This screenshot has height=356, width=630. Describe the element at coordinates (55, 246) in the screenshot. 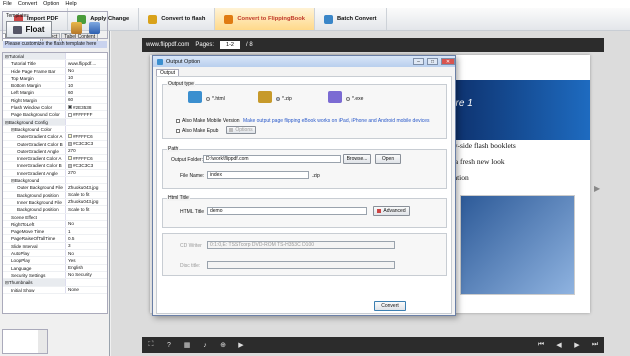

I see `property-row: Slide Interval 3` at that location.